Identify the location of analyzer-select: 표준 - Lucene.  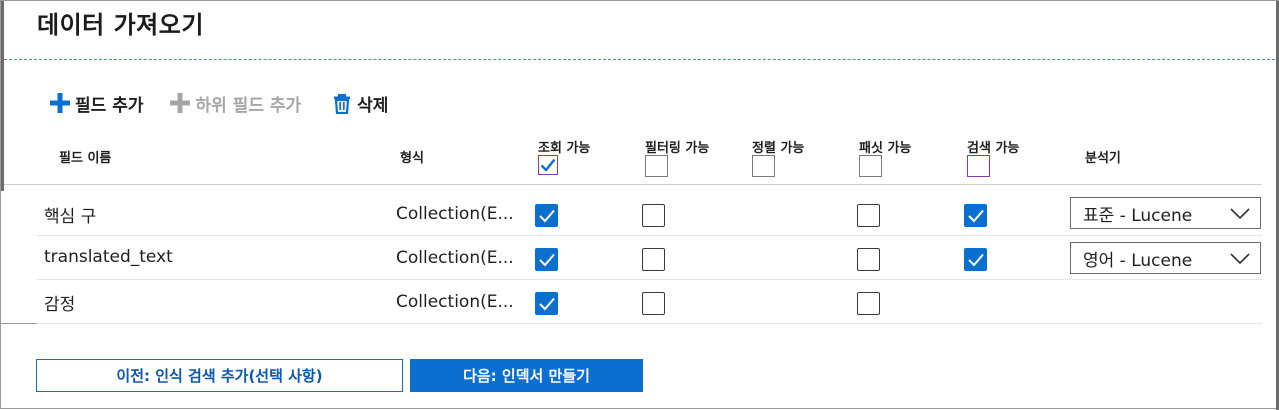
(1165, 213).